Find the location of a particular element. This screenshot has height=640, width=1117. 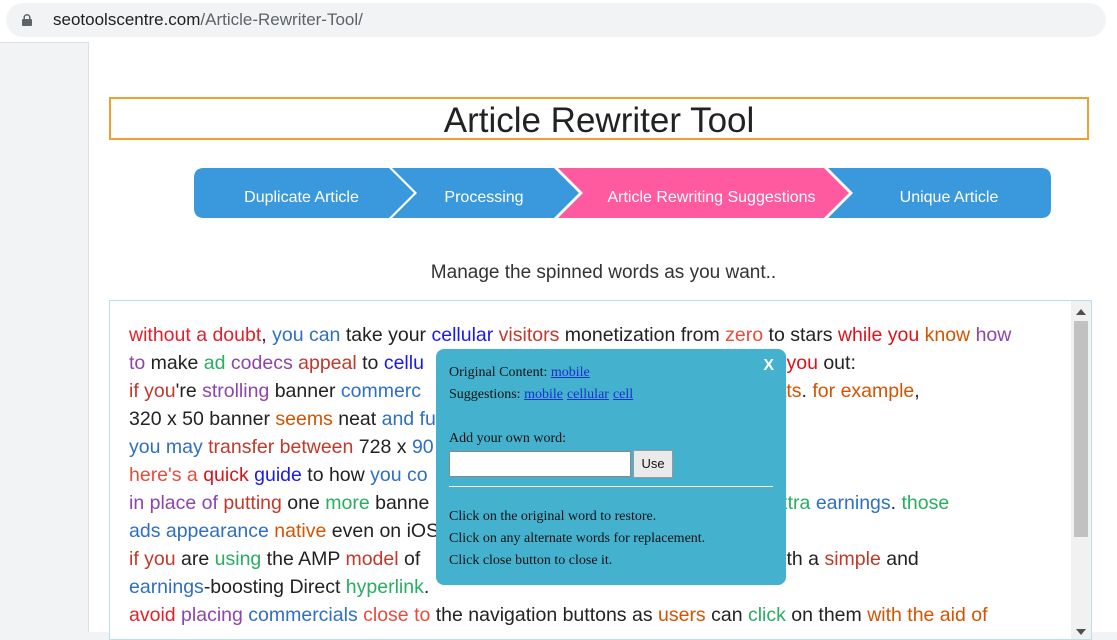

spun-word: putting is located at coordinates (252, 503).